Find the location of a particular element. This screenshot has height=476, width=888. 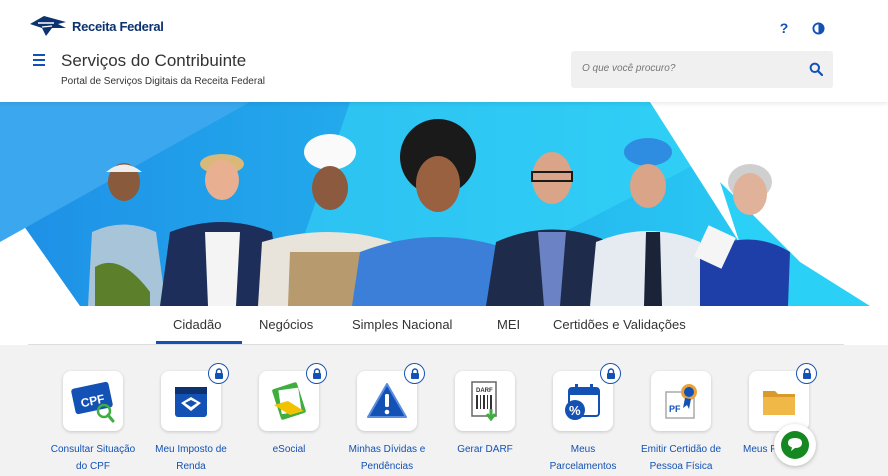

hamburger-menu-icon is located at coordinates (39, 60).